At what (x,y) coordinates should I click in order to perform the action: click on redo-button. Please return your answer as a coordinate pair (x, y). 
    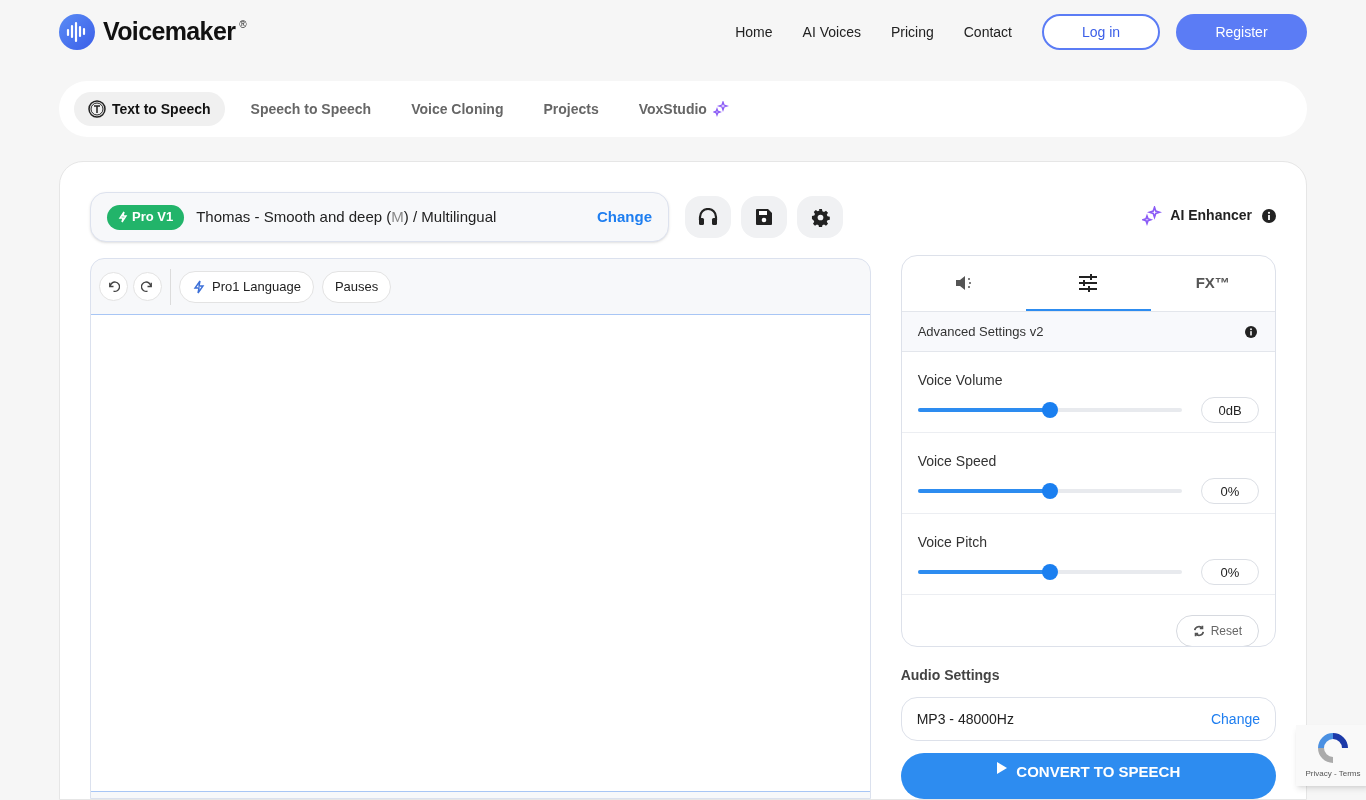
    Looking at the image, I should click on (147, 286).